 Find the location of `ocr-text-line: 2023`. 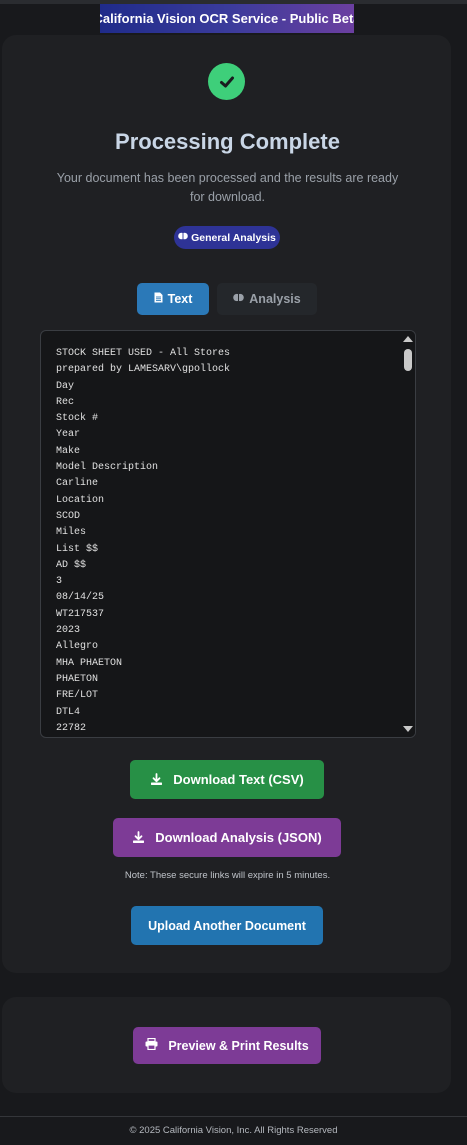

ocr-text-line: 2023 is located at coordinates (68, 631).